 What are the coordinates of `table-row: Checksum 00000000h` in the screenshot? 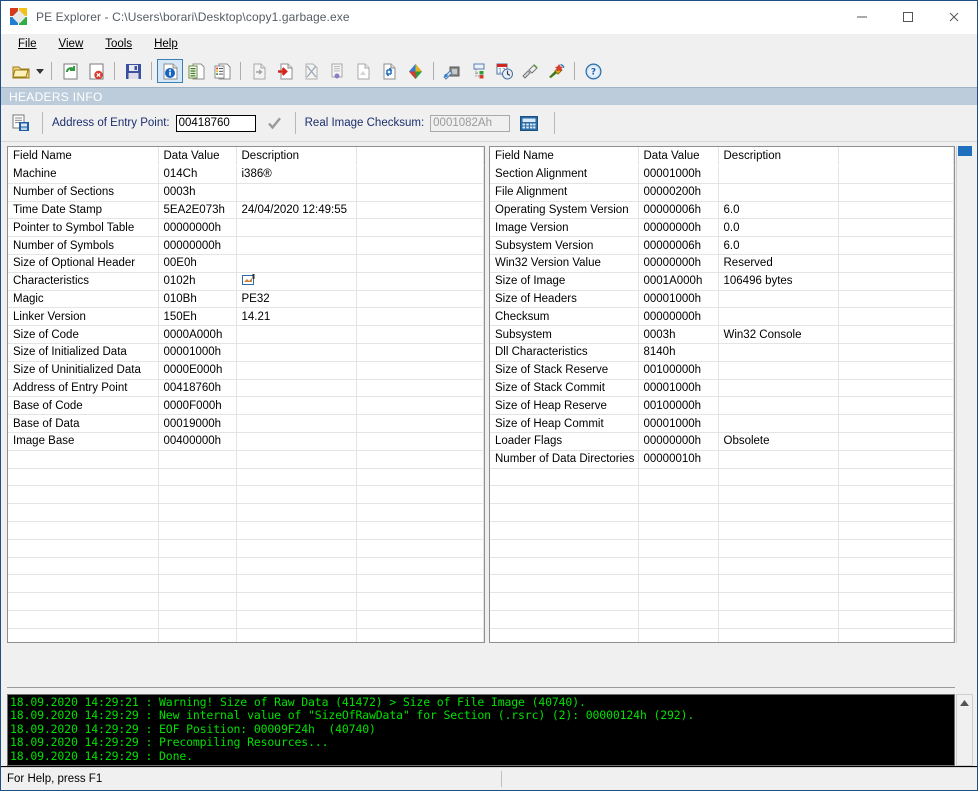 It's located at (722, 317).